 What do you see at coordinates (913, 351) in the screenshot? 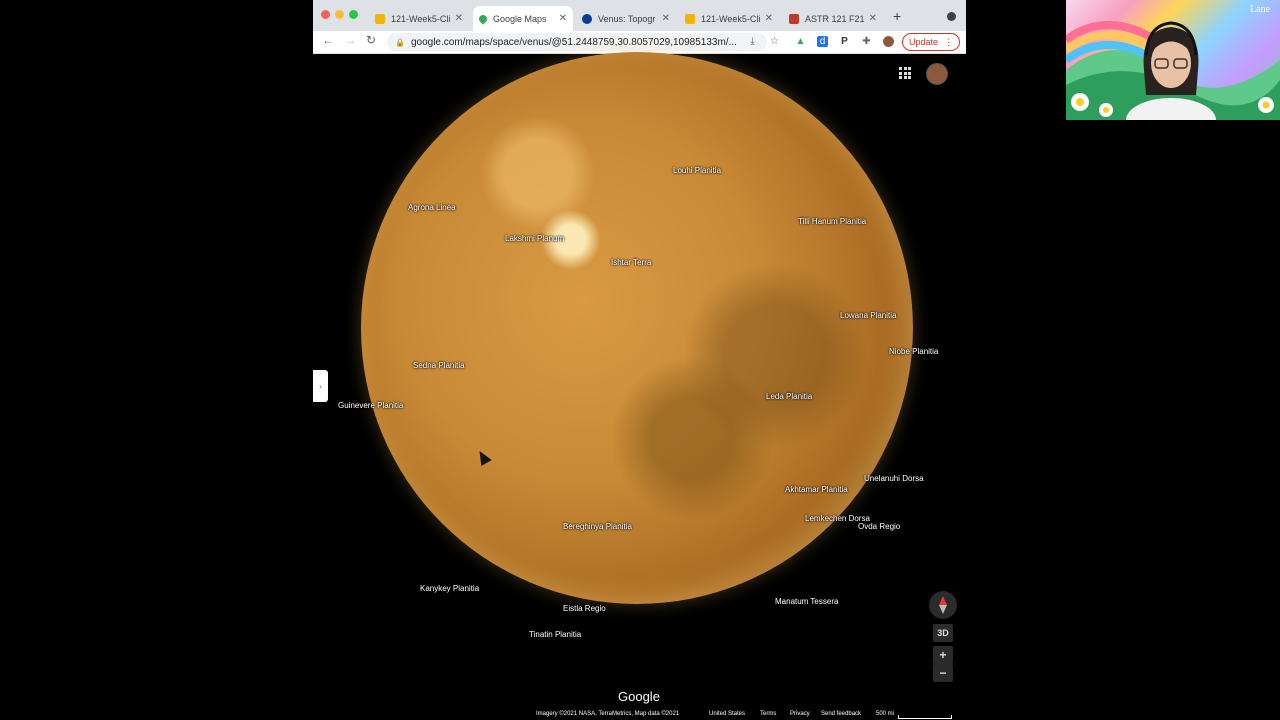
I see `map-label: Niobe Planitia` at bounding box center [913, 351].